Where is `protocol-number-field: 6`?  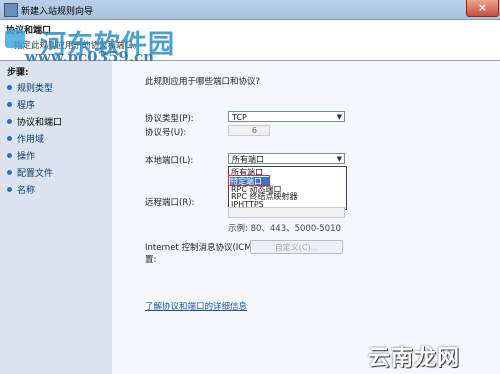
protocol-number-field: 6 is located at coordinates (249, 130).